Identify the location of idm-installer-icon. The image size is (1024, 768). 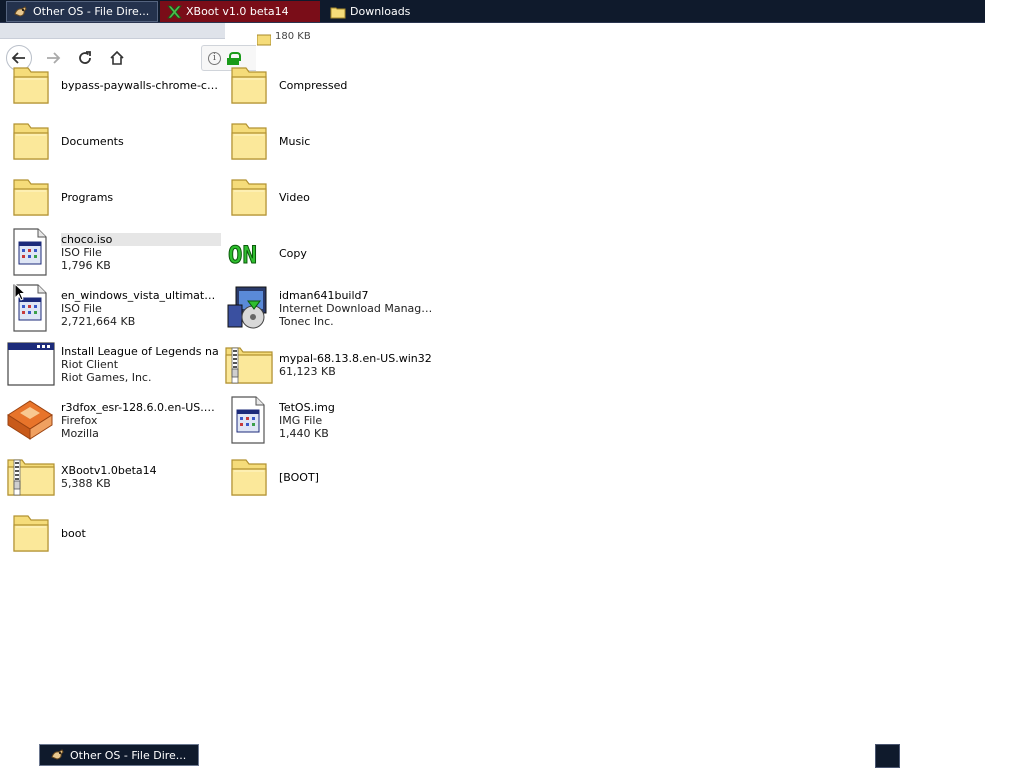
(248, 309).